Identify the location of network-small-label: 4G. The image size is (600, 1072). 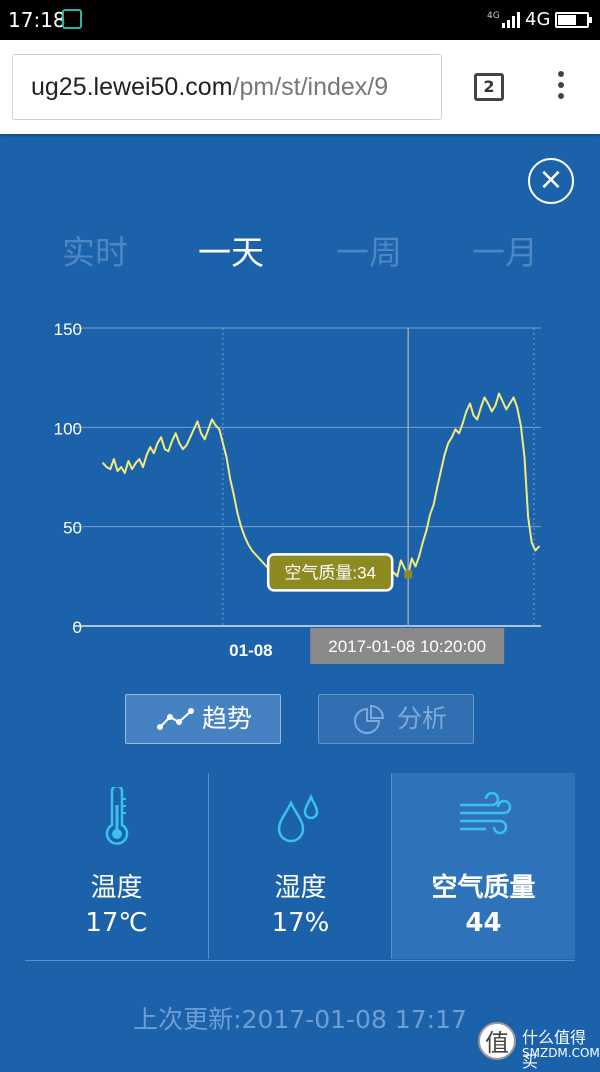
(493, 16).